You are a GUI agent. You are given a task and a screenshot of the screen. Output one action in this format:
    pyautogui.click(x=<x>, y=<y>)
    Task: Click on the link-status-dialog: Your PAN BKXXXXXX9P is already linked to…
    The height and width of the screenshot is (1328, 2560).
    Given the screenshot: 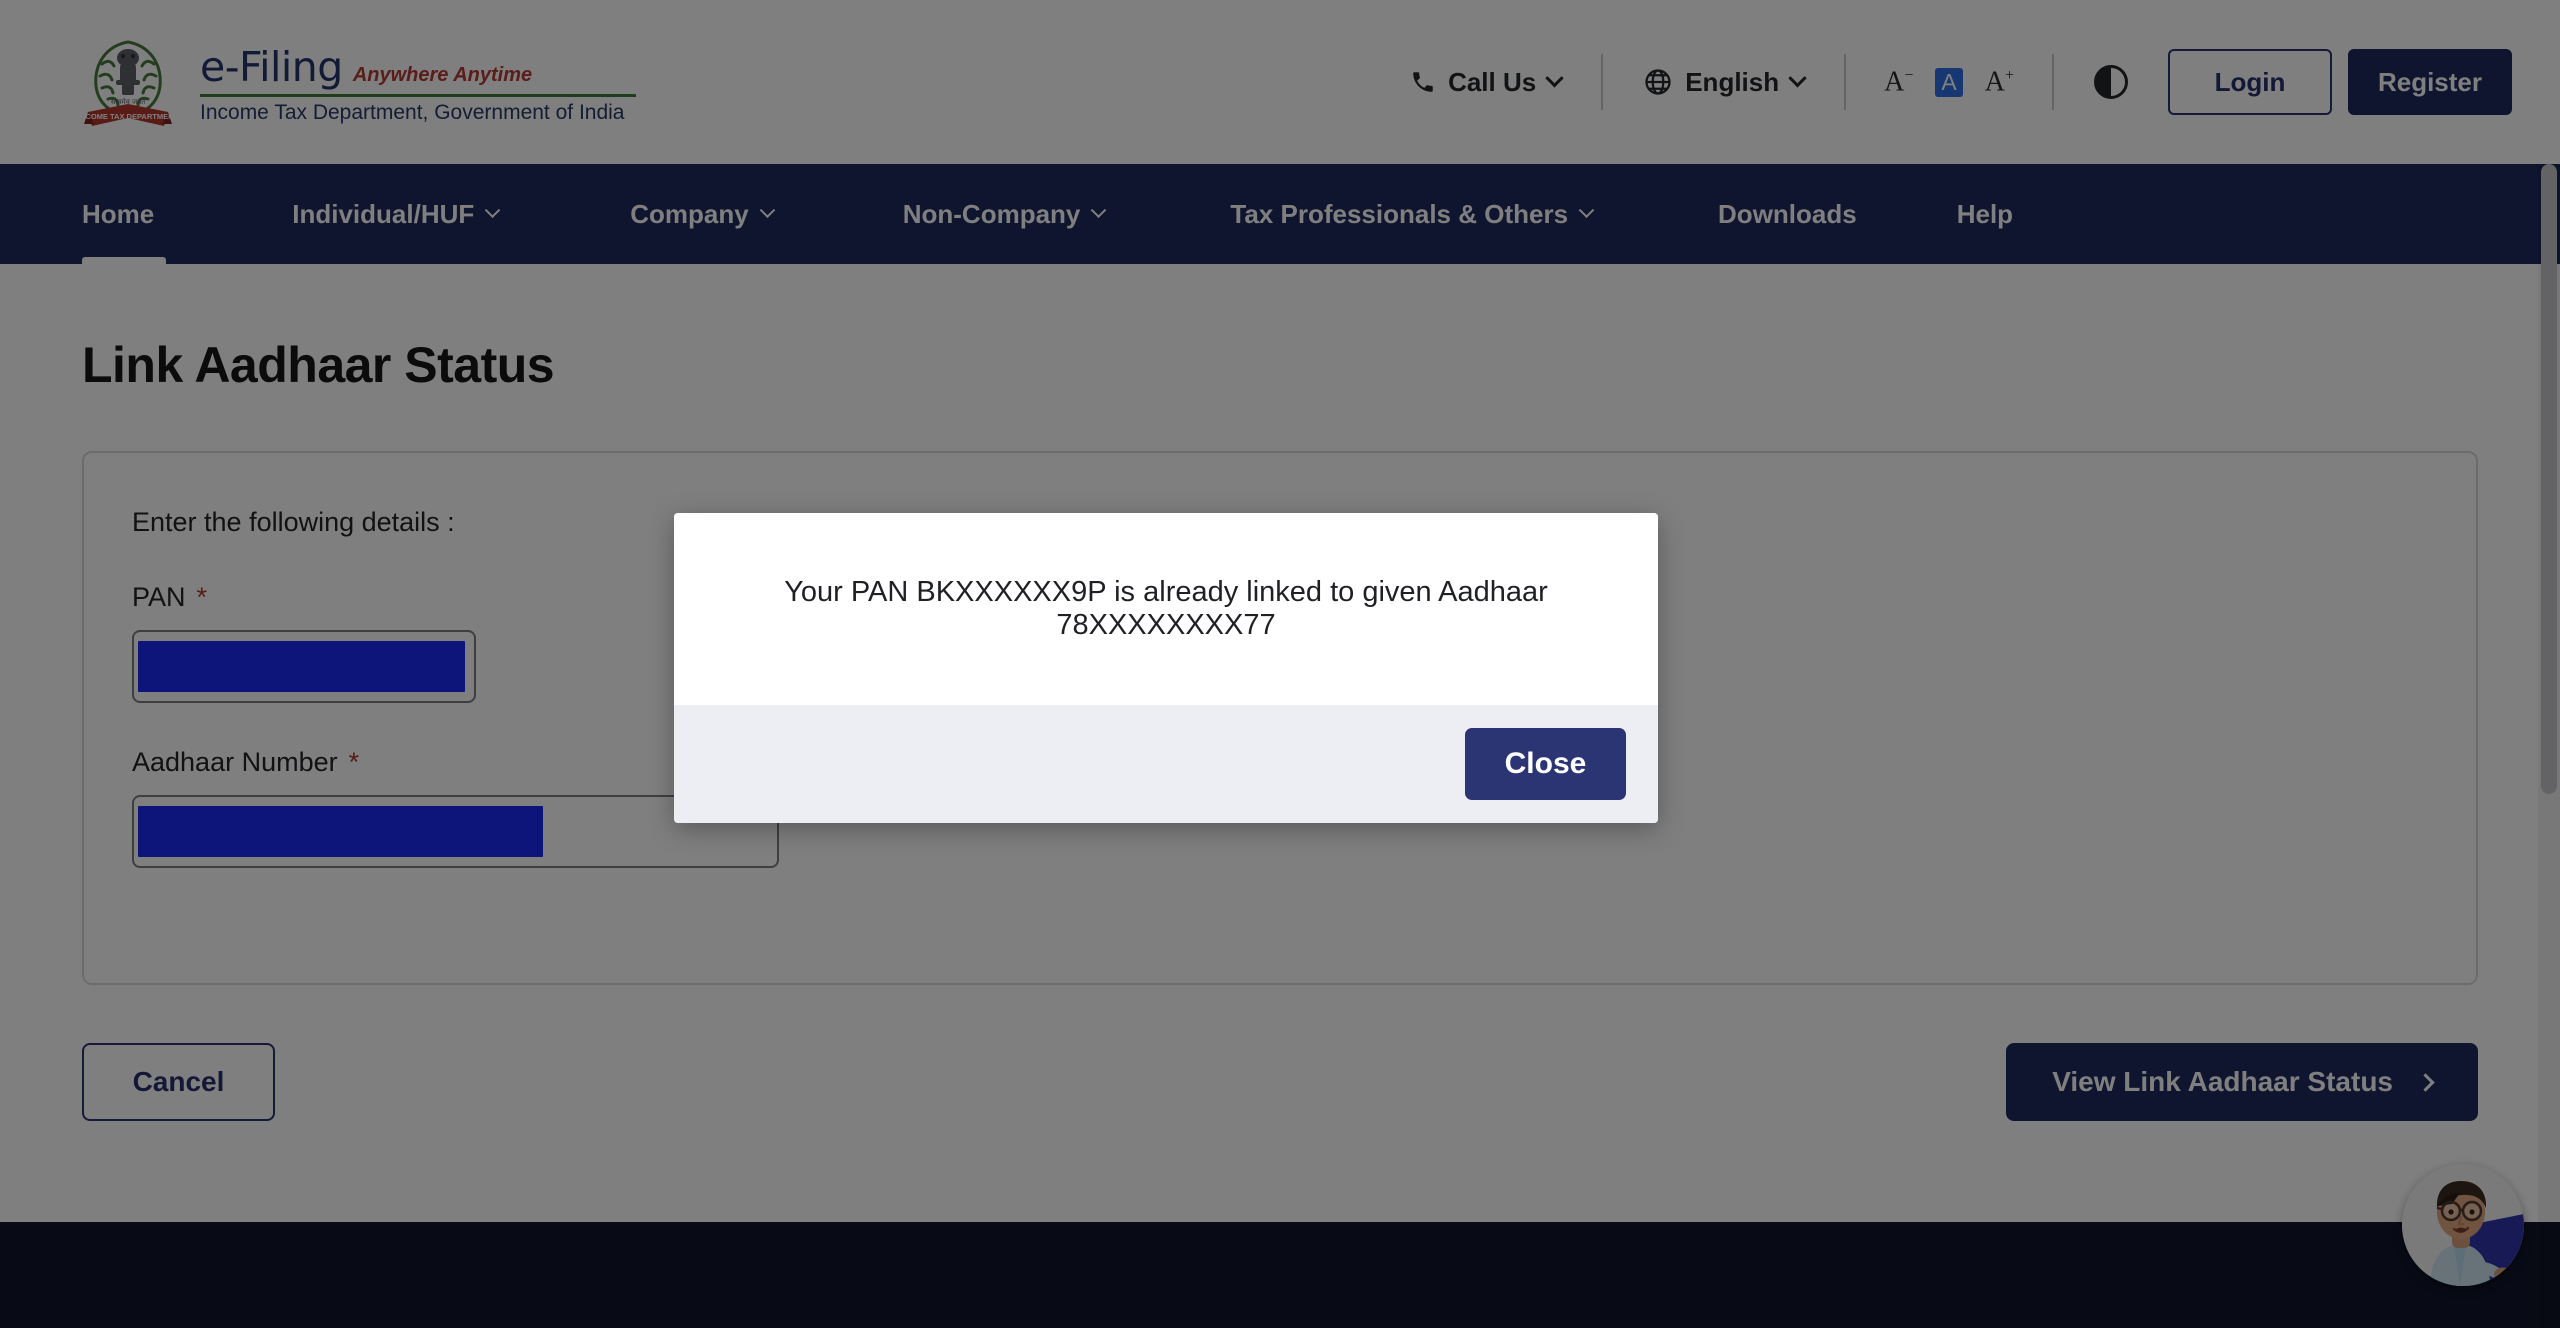 What is the action you would take?
    pyautogui.click(x=1166, y=668)
    